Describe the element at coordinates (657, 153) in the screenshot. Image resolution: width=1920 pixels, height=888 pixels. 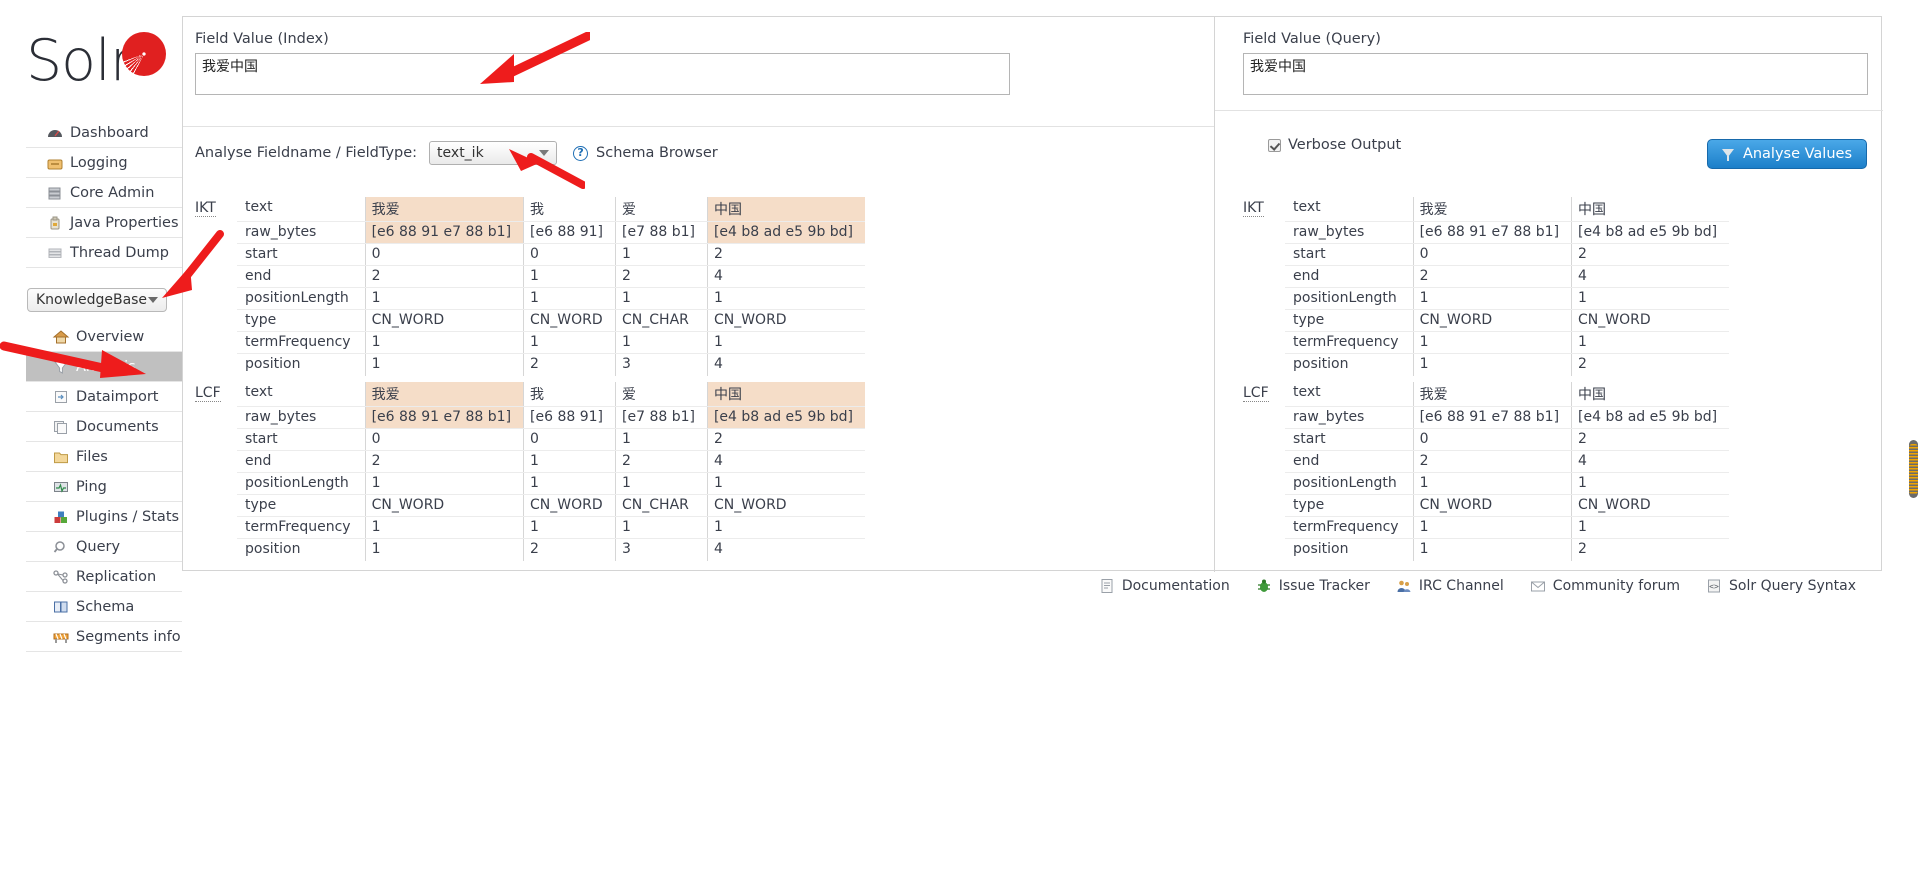
I see `schema-browser-link: Schema Browser` at that location.